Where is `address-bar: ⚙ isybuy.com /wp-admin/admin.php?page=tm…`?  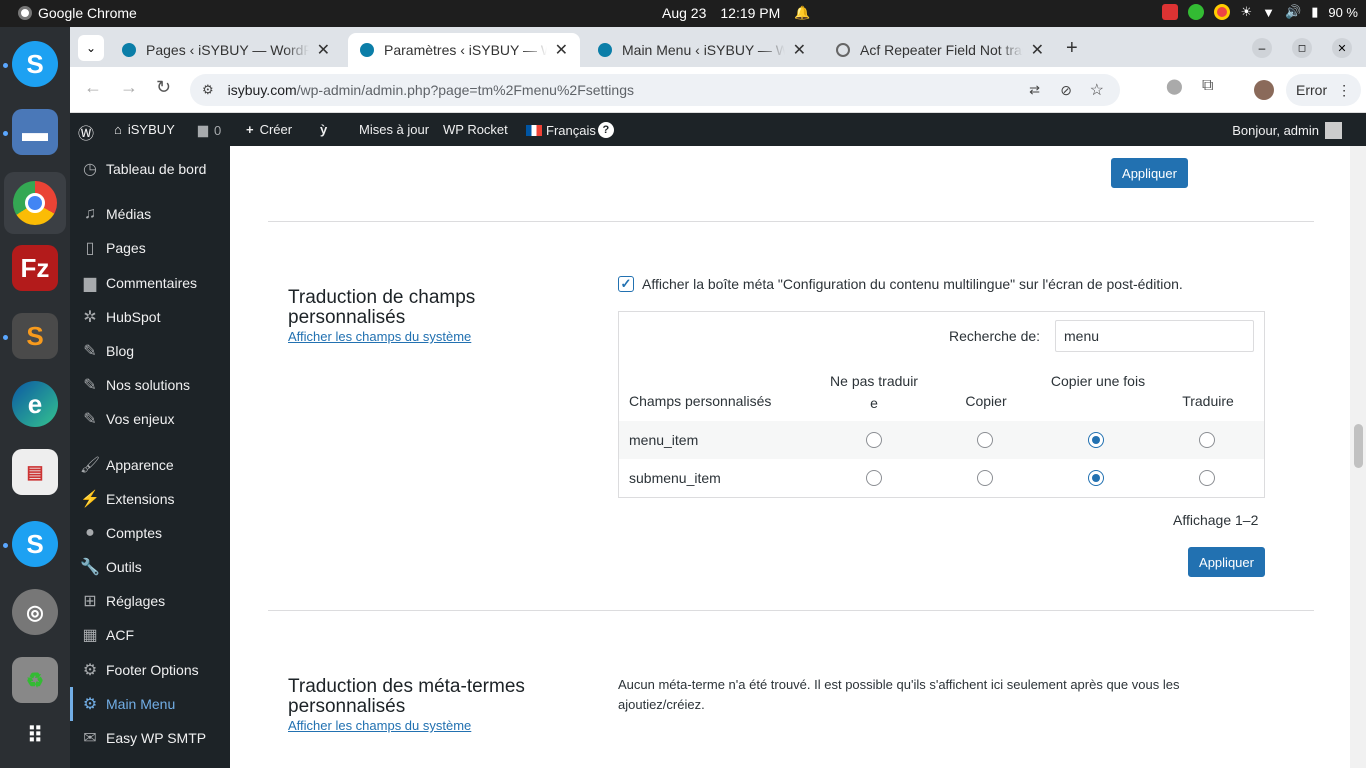 address-bar: ⚙ isybuy.com /wp-admin/admin.php?page=tm… is located at coordinates (655, 90).